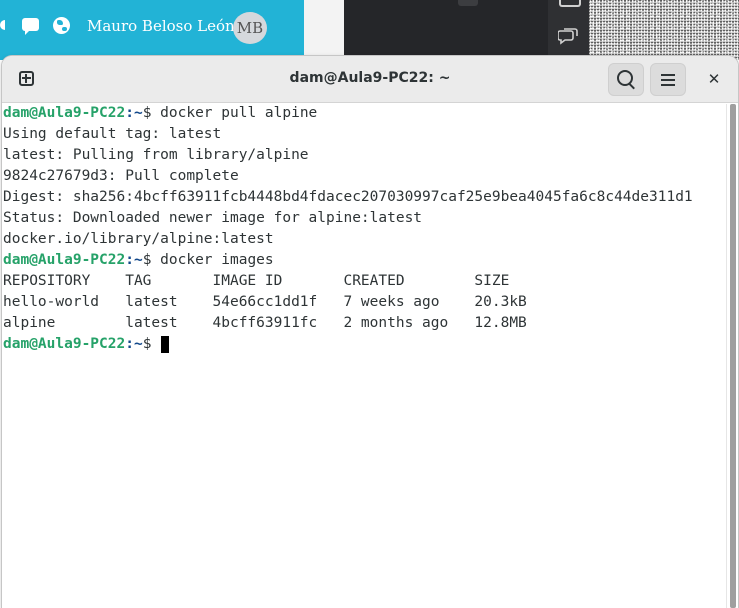 The image size is (739, 608). I want to click on menu-button, so click(668, 79).